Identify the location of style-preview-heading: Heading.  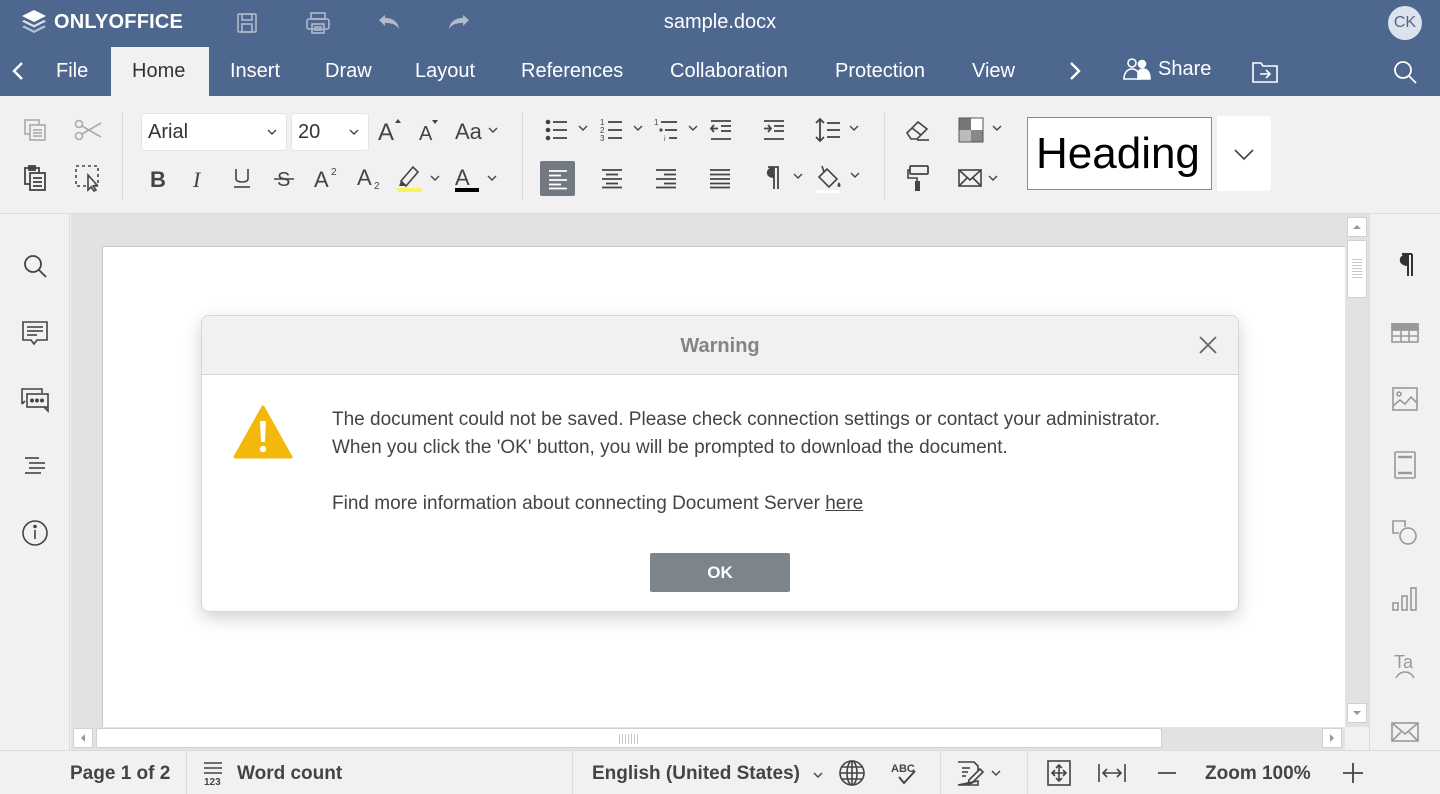
(1119, 153).